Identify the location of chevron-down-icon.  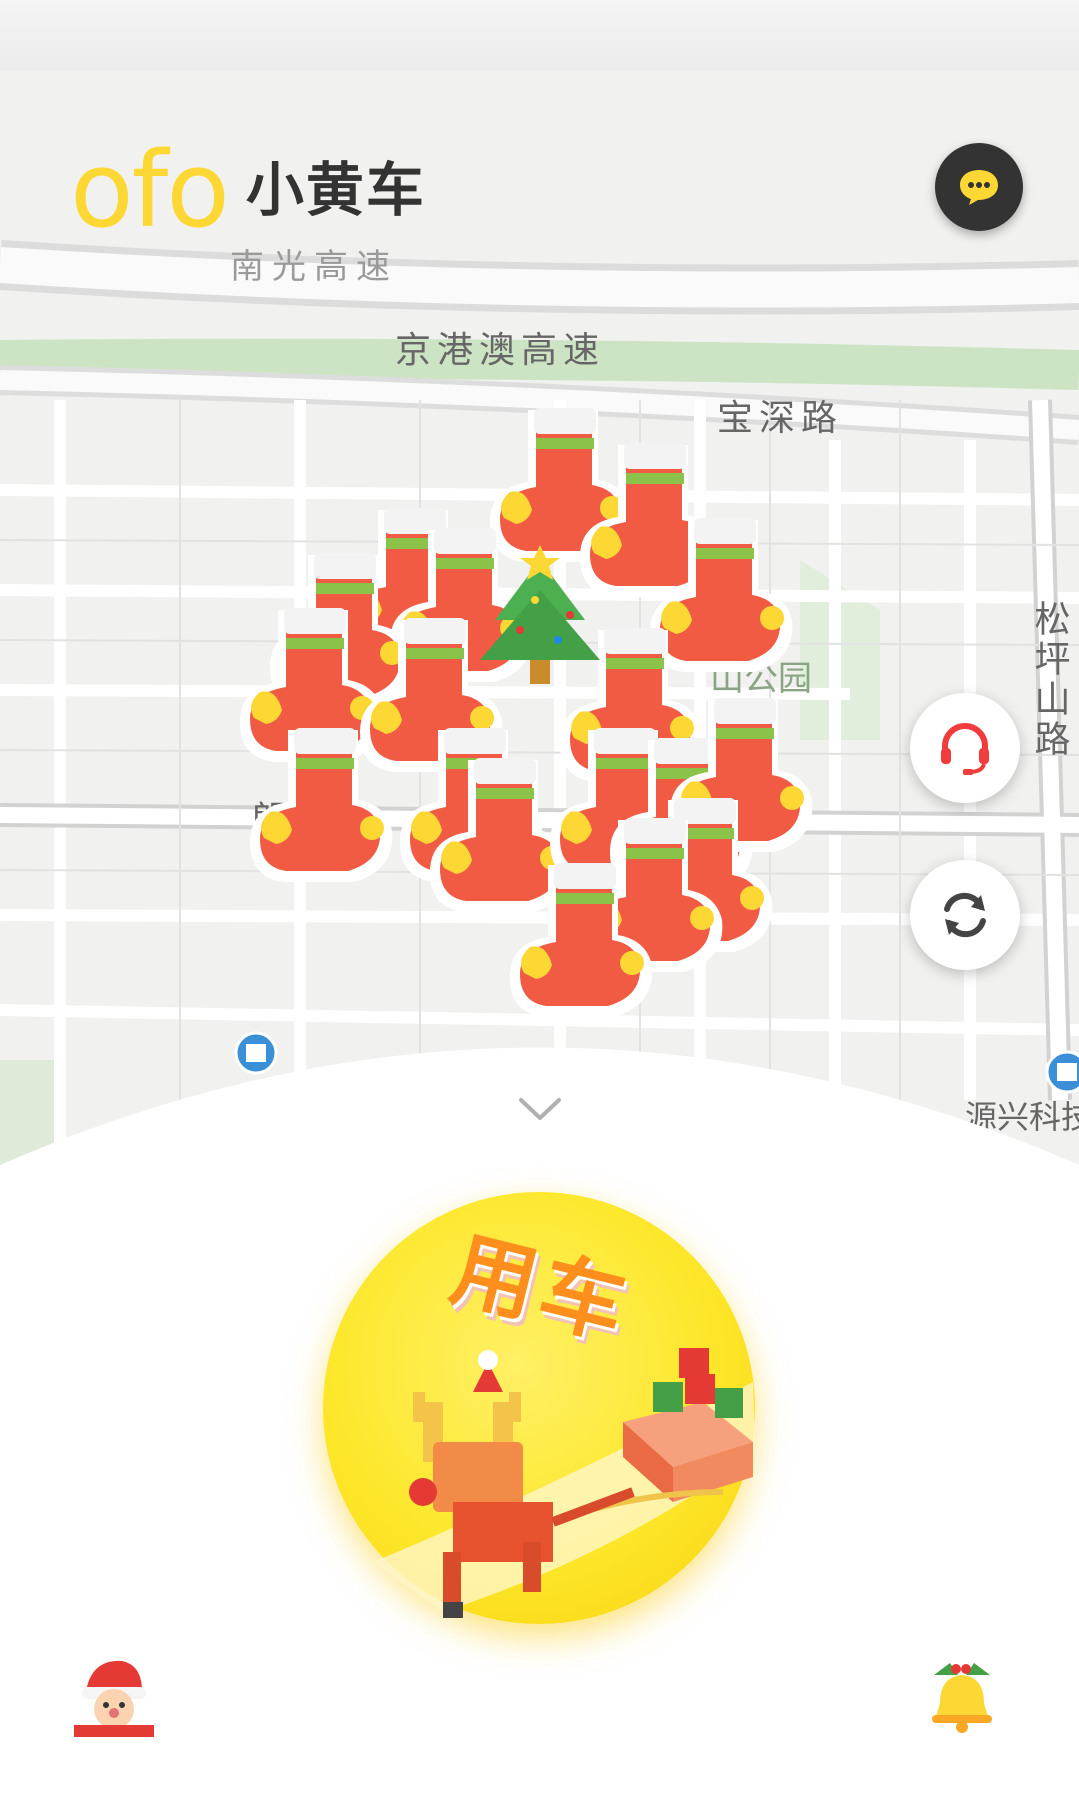
(540, 1110).